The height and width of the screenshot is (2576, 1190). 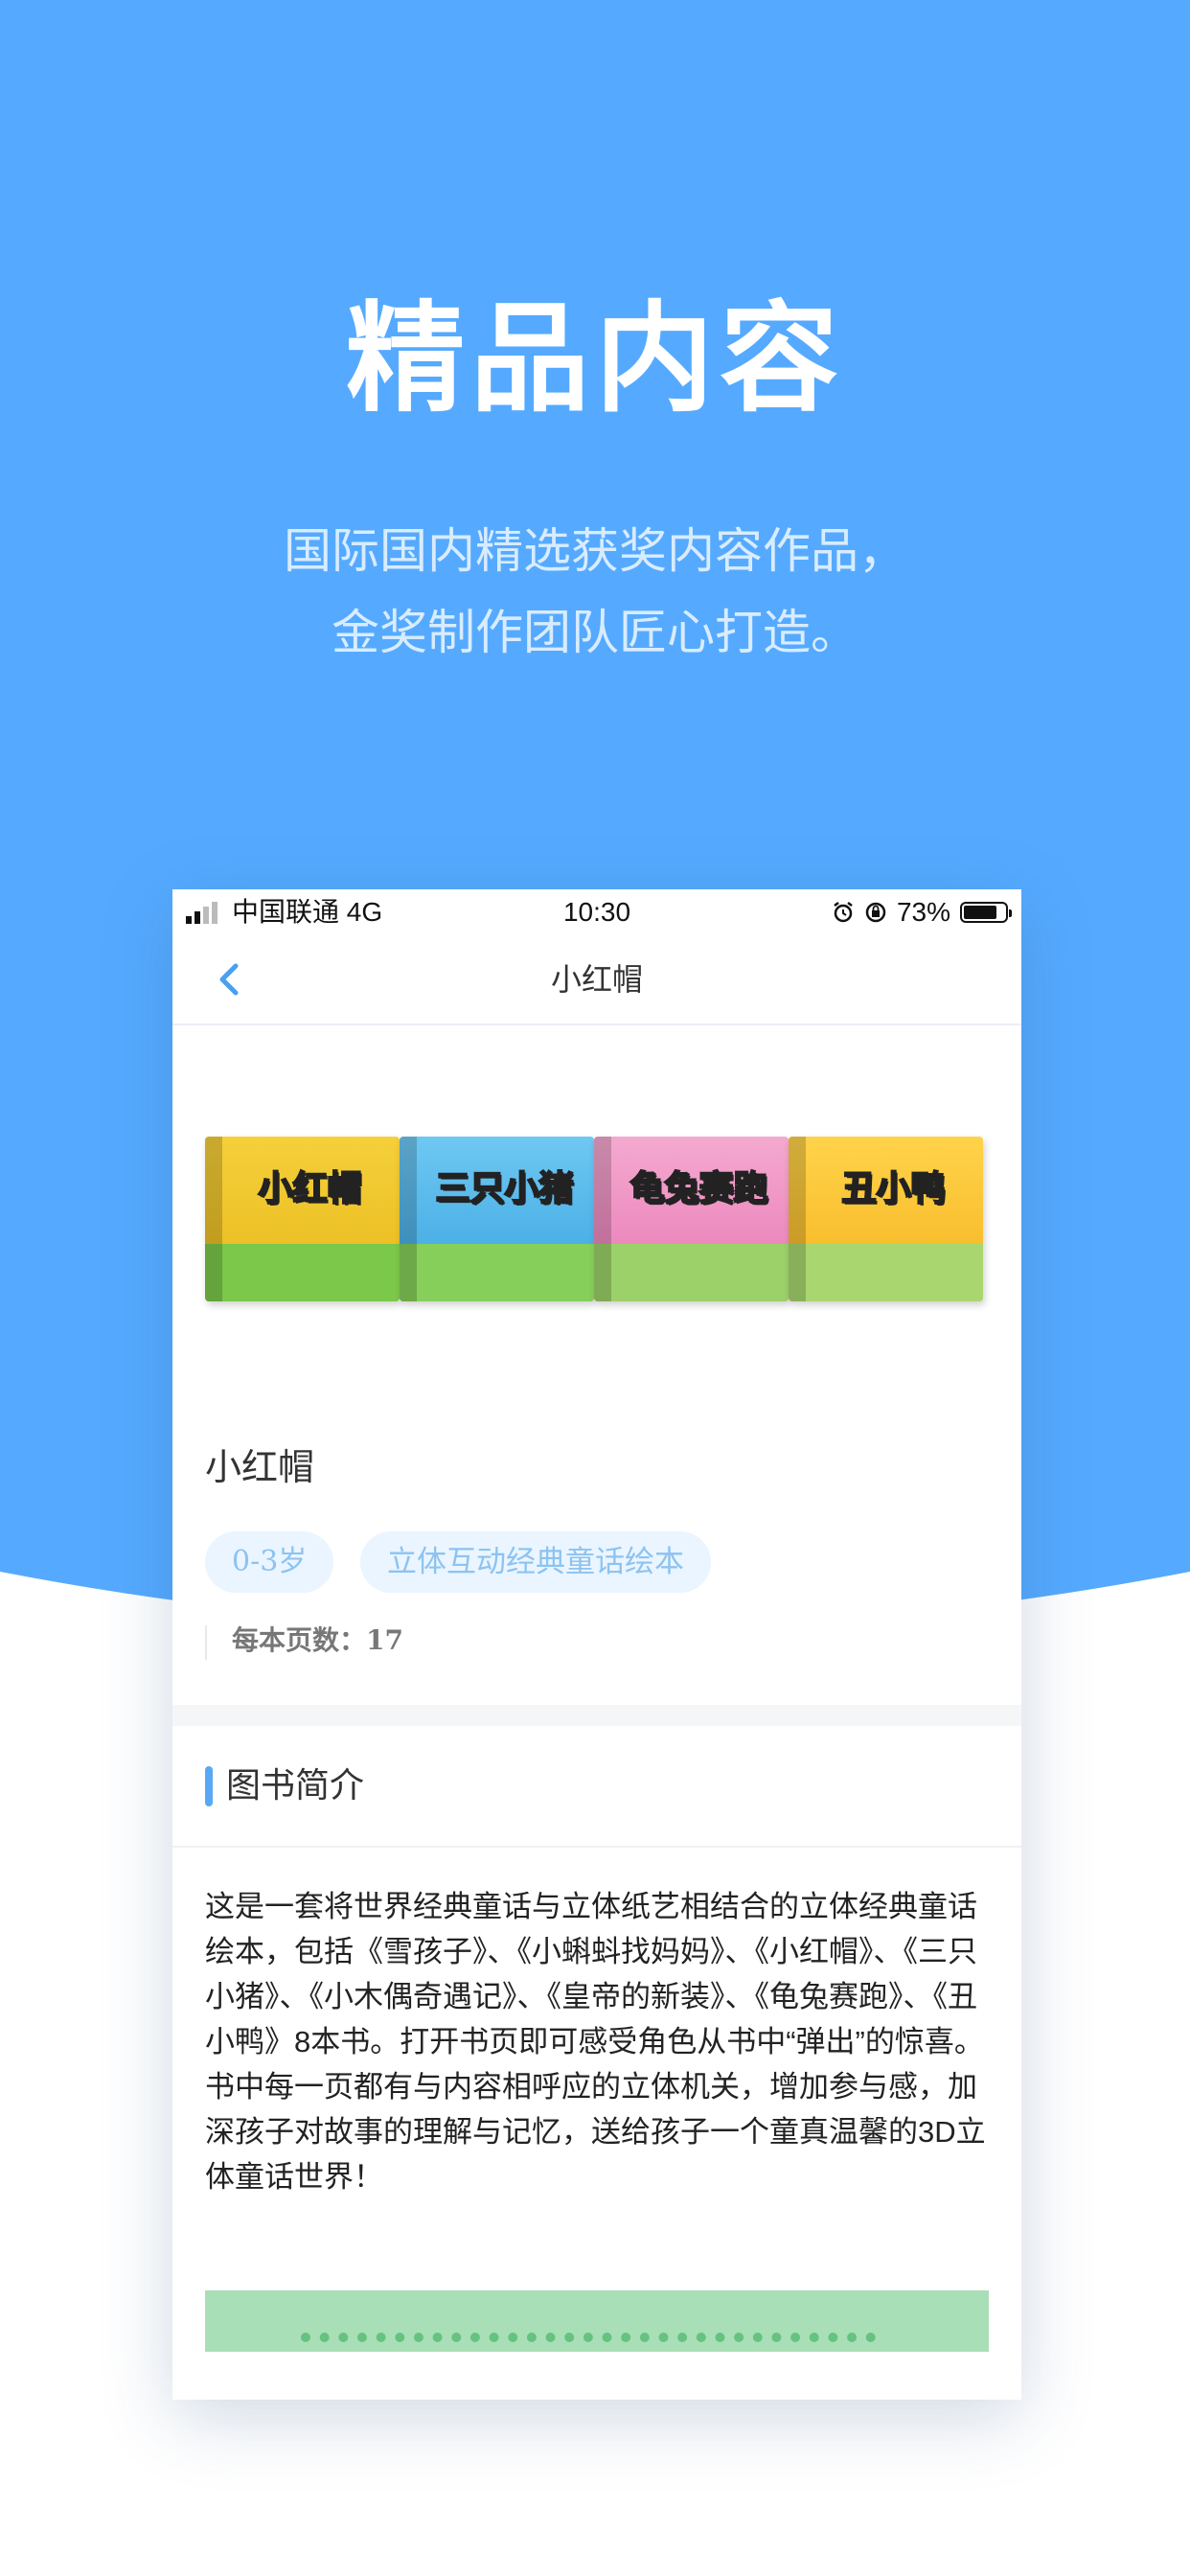 I want to click on book-cover: 三只小猪, so click(x=497, y=1219).